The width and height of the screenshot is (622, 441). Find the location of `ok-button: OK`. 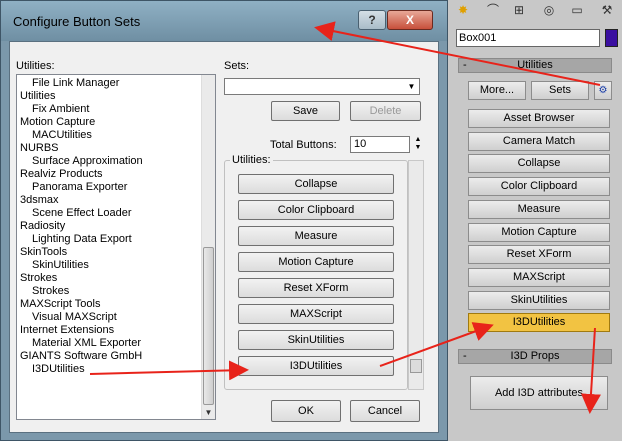

ok-button: OK is located at coordinates (306, 411).